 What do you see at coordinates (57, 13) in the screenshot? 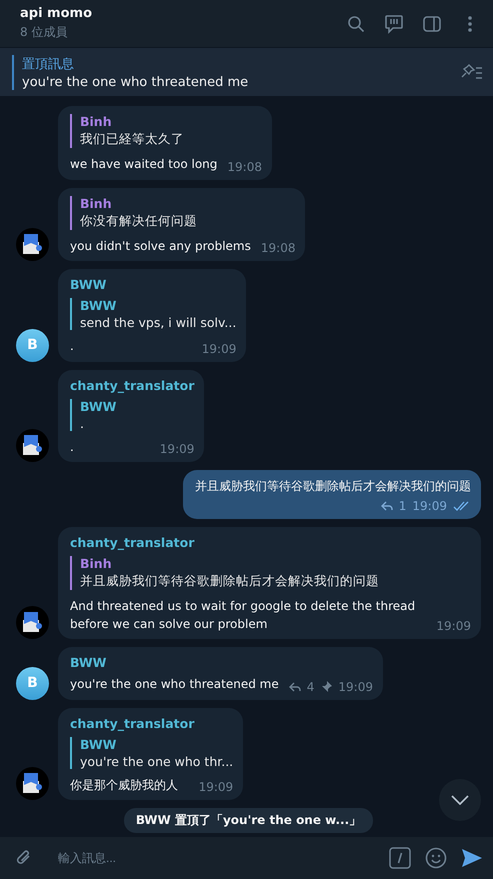
I see `chat-title: api momo` at bounding box center [57, 13].